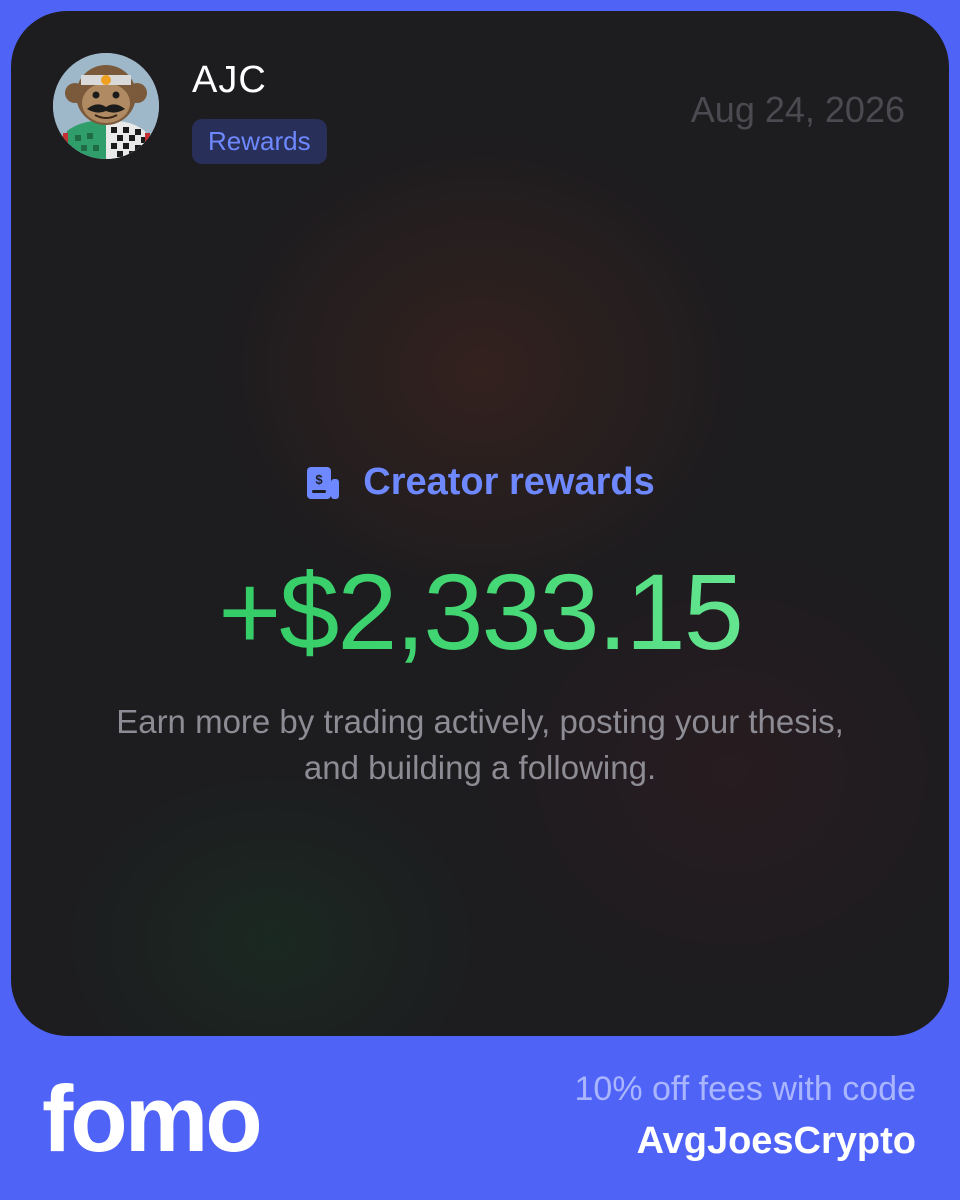 This screenshot has width=960, height=1200. What do you see at coordinates (229, 80) in the screenshot?
I see `user-name: AJC` at bounding box center [229, 80].